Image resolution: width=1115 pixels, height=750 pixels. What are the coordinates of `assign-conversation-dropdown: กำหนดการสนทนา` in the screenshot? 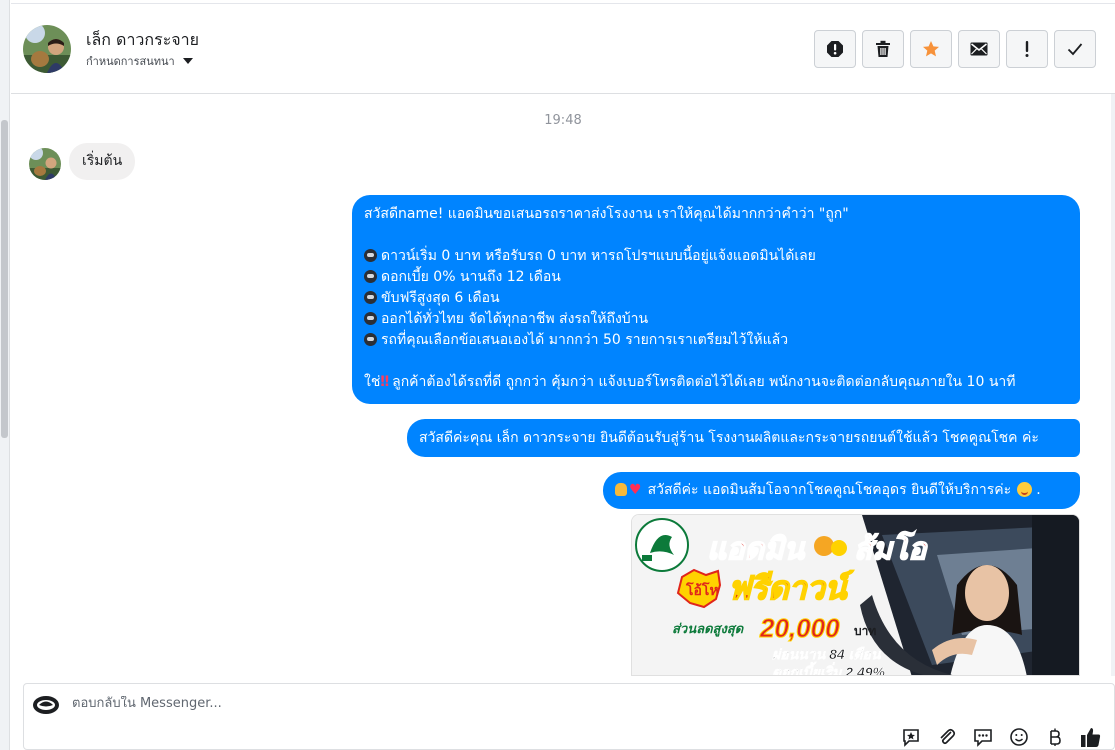 It's located at (139, 61).